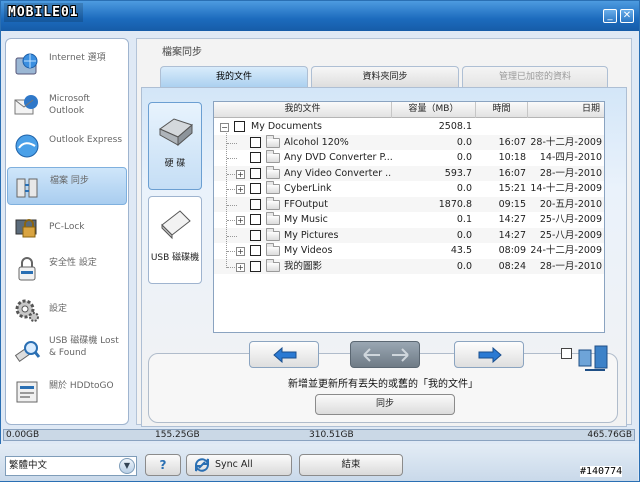  Describe the element at coordinates (67, 269) in the screenshot. I see `sidebar-item-security: 安全性 設定` at that location.